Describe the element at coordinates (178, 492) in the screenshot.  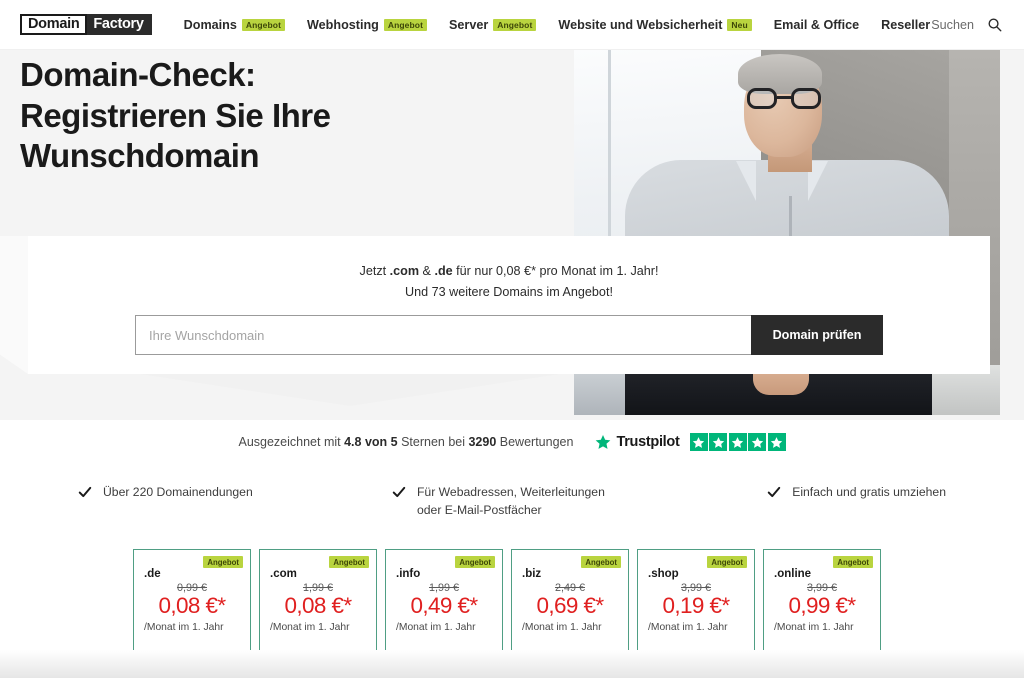
I see `feature-text: Über 220 Domainendungen` at that location.